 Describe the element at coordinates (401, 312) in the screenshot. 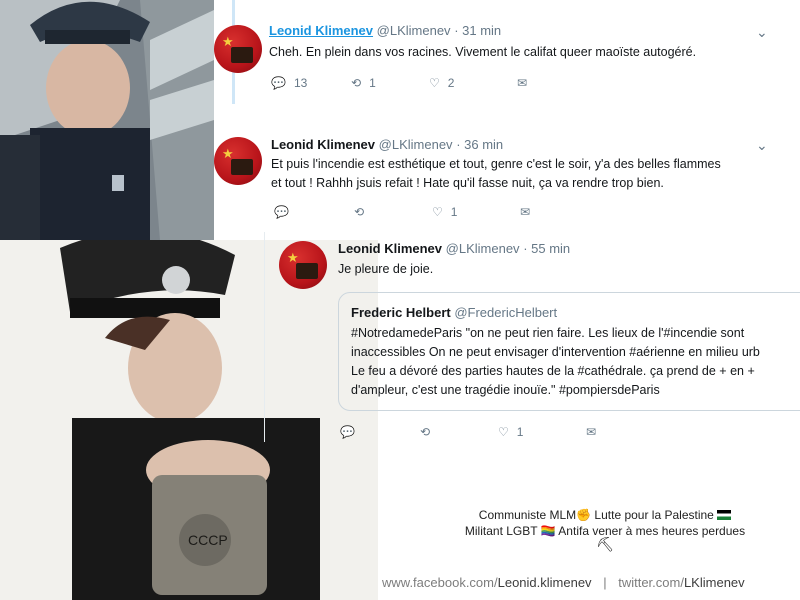

I see `quote-author-name: Frederic Helbert` at that location.